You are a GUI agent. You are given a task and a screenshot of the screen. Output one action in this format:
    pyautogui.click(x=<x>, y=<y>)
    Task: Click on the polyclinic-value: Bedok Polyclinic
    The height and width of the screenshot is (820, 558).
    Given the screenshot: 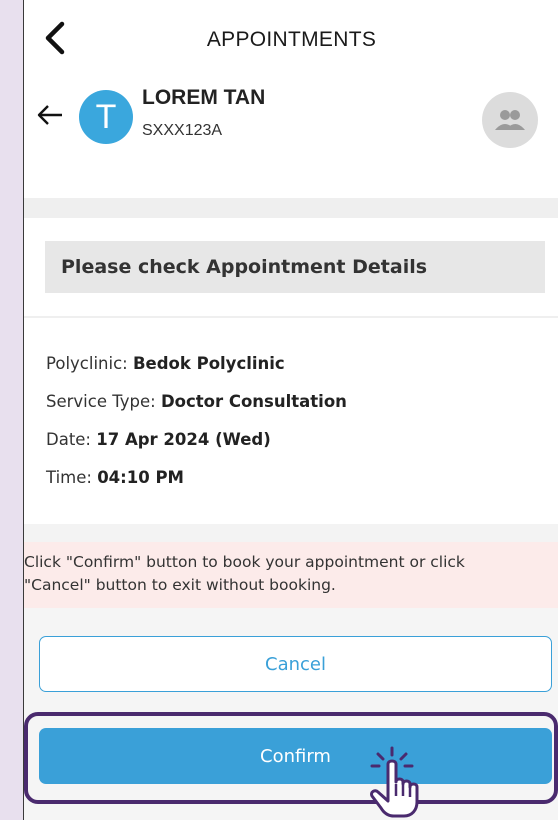 What is the action you would take?
    pyautogui.click(x=208, y=363)
    